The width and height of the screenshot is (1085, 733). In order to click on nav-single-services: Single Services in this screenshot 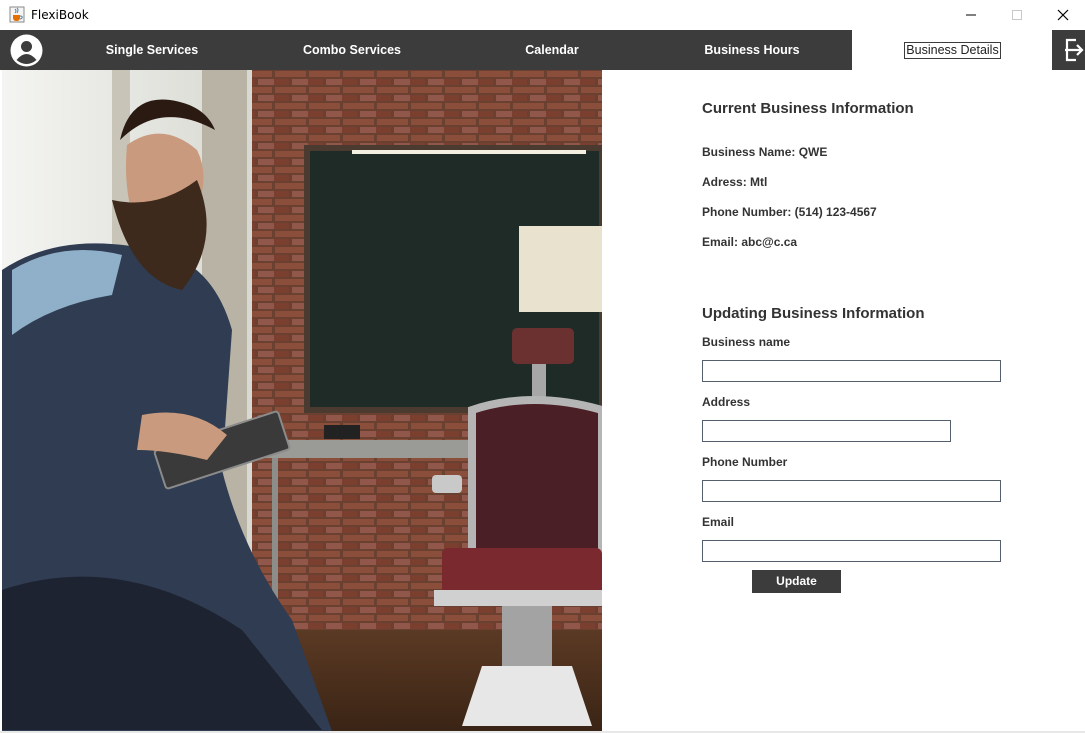, I will do `click(152, 50)`.